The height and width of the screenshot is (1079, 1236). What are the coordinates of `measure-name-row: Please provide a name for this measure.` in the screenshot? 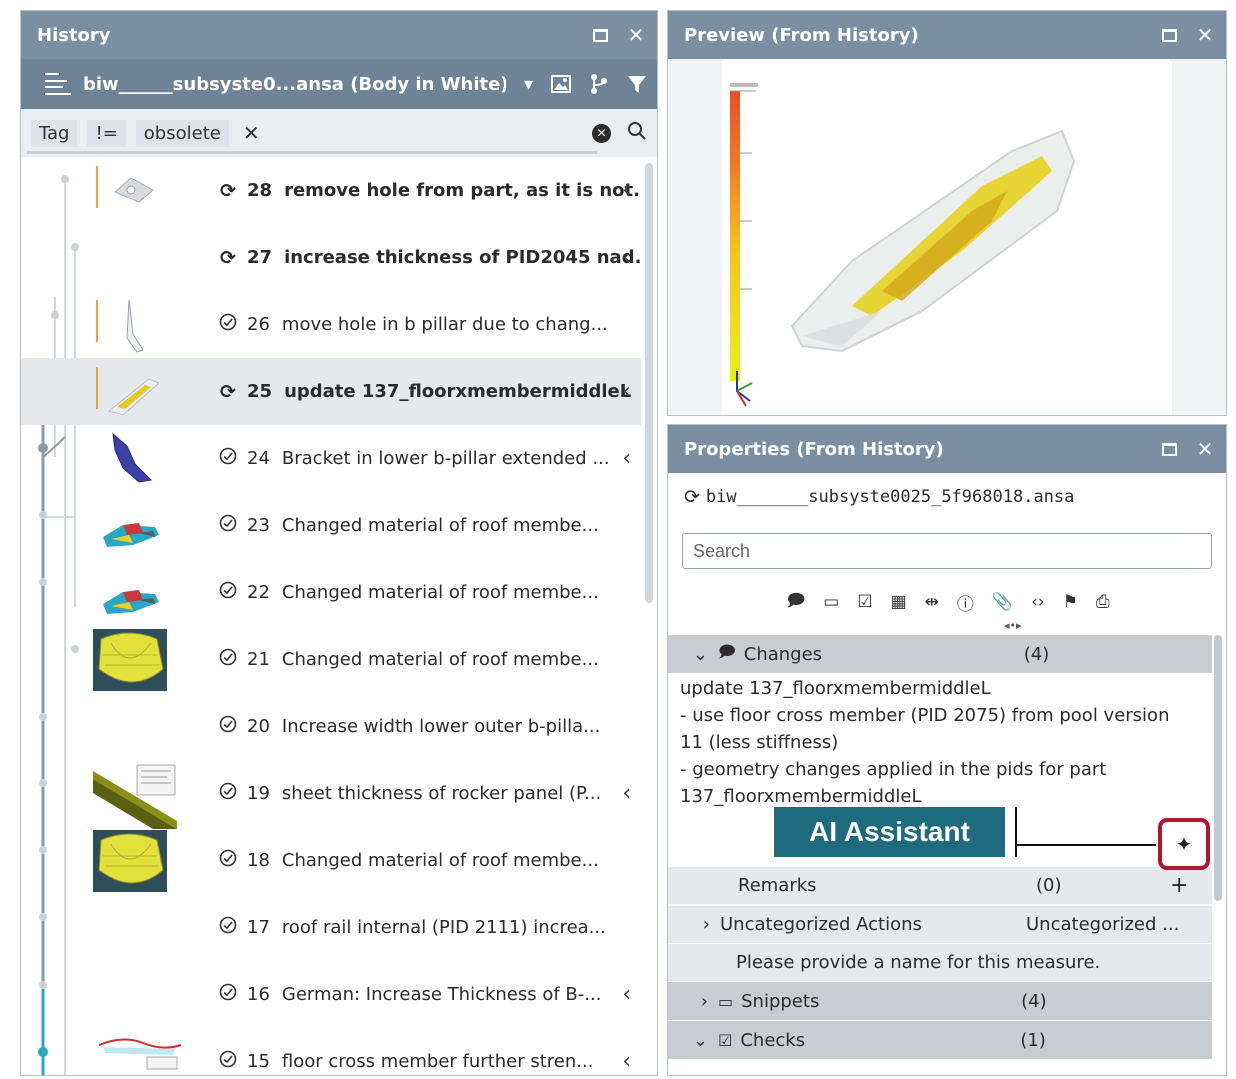 It's located at (940, 962).